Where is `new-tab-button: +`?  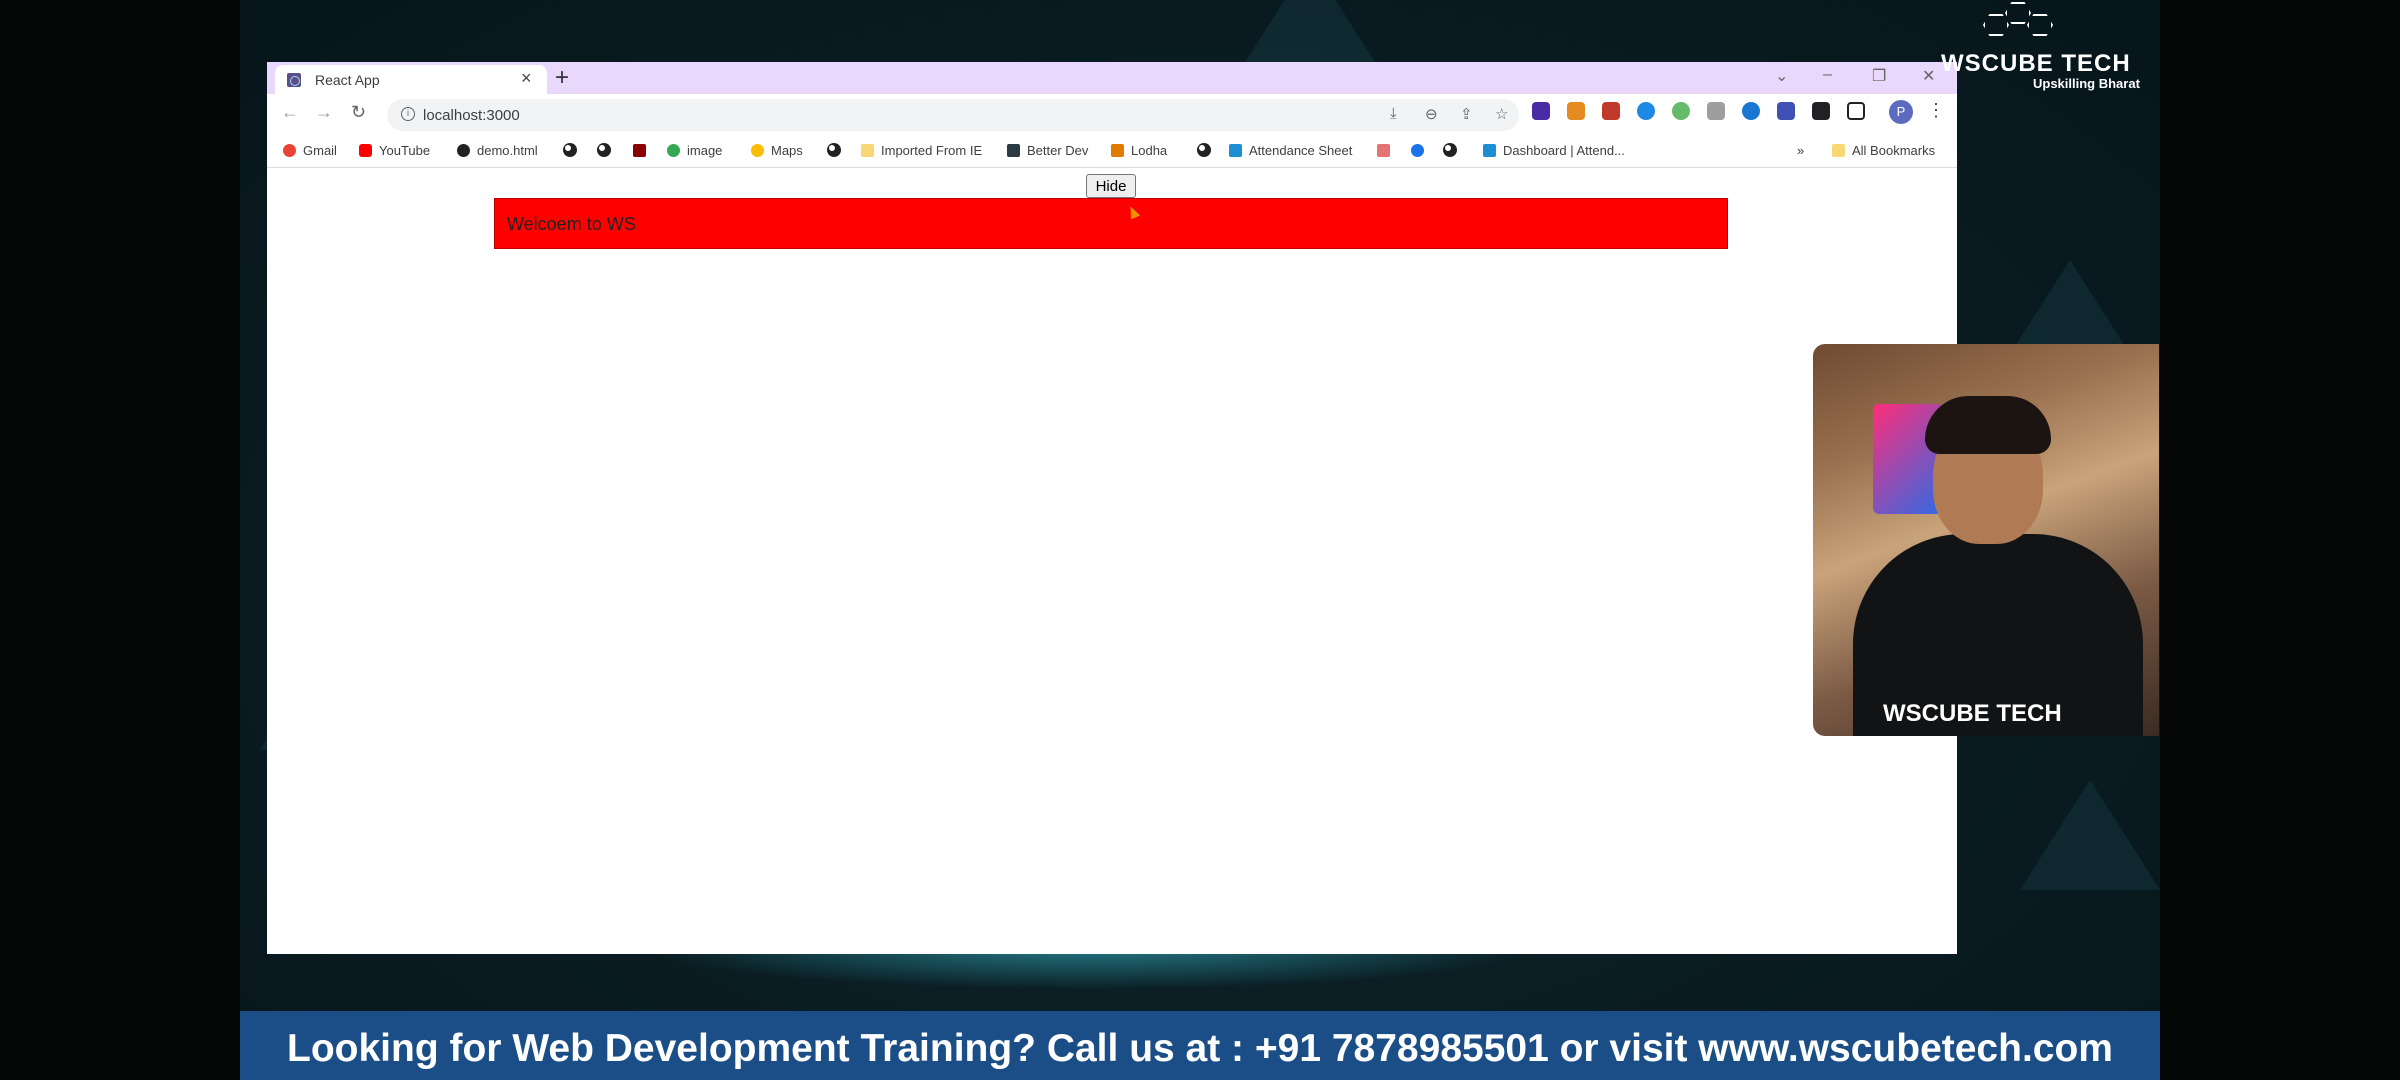
new-tab-button: + is located at coordinates (562, 78).